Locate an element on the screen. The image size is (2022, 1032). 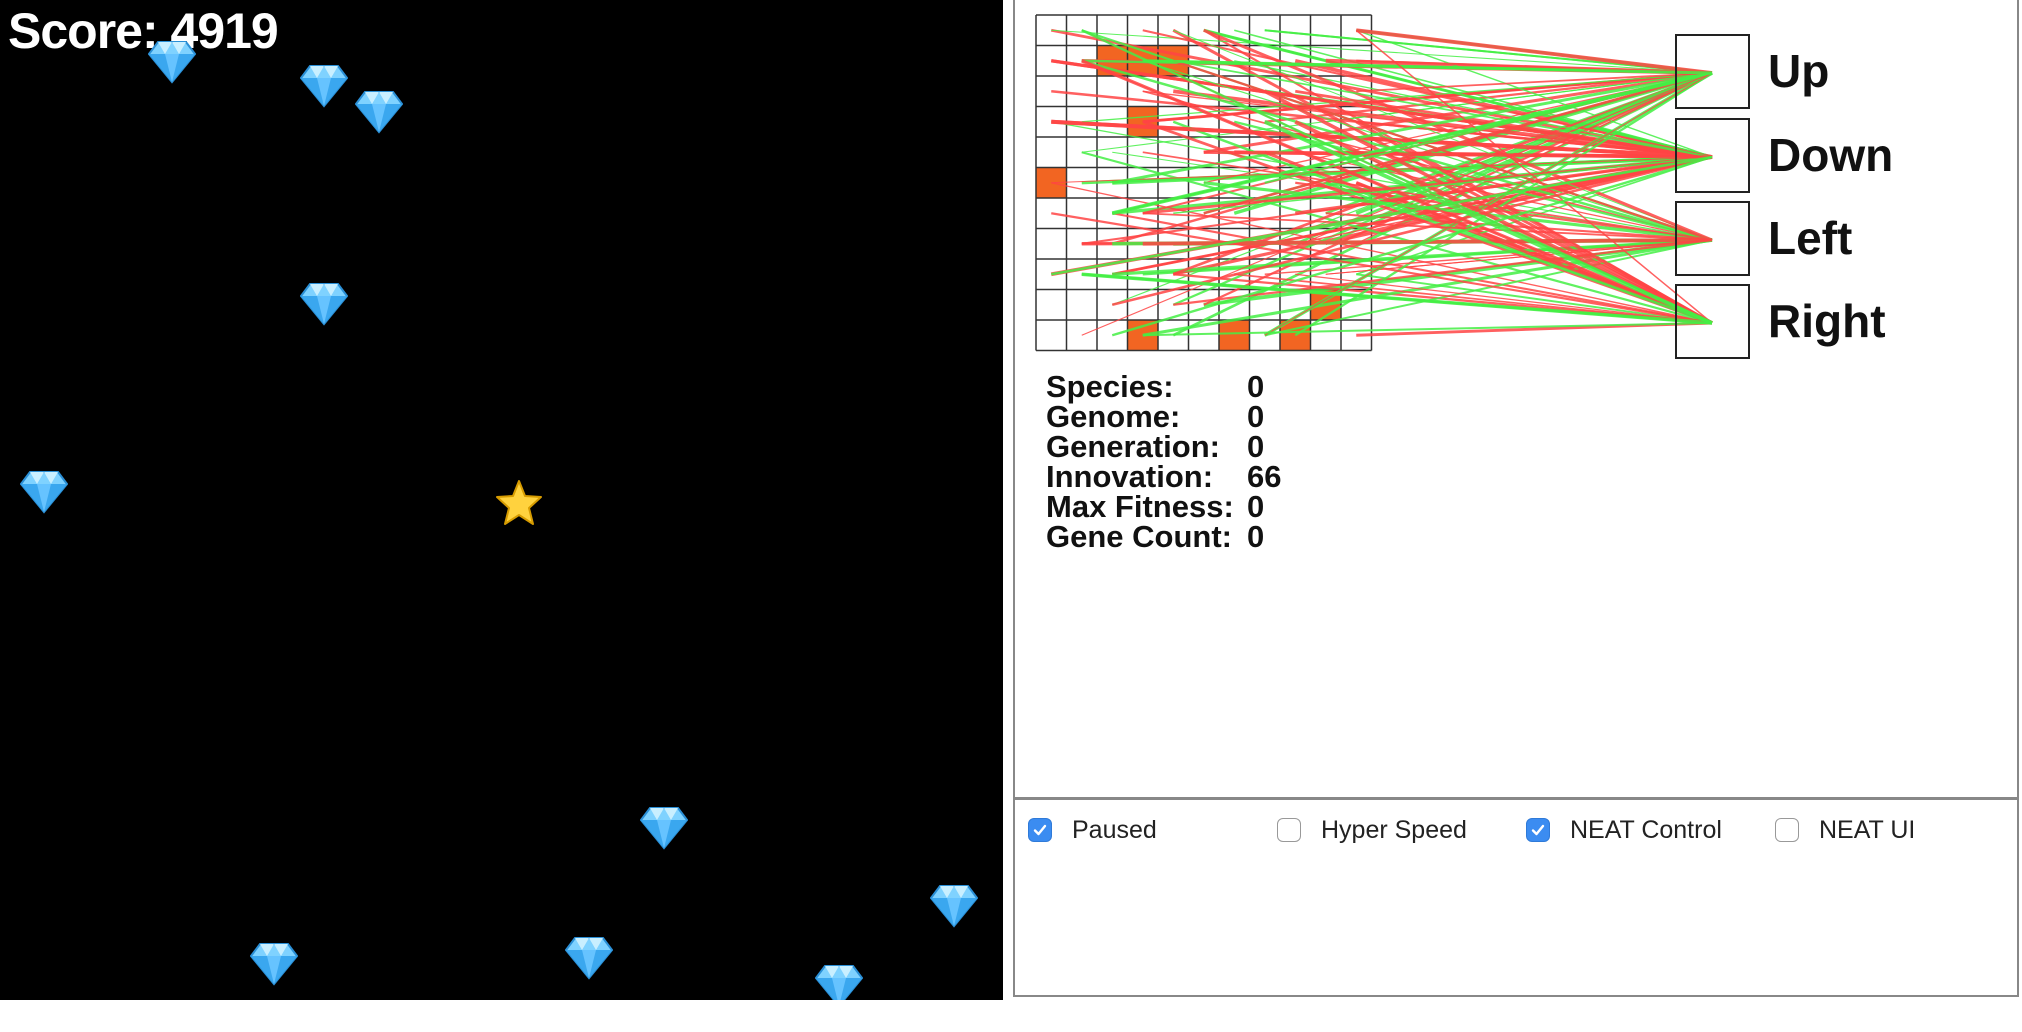
output-label-right: Right is located at coordinates (1827, 321).